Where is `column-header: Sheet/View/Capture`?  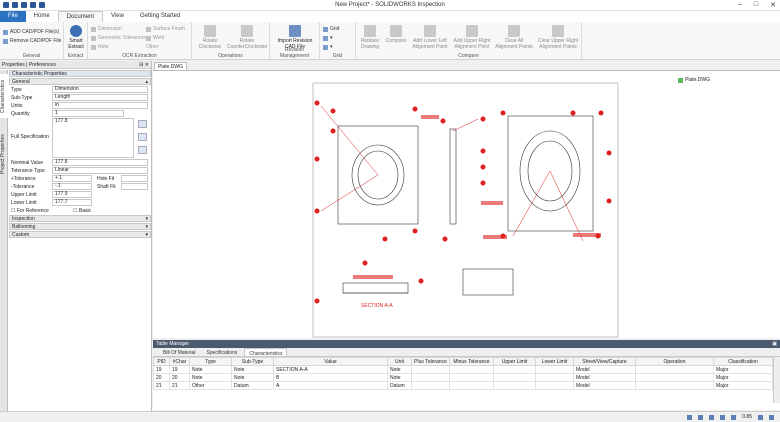
column-header: Sheet/View/Capture is located at coordinates (604, 361).